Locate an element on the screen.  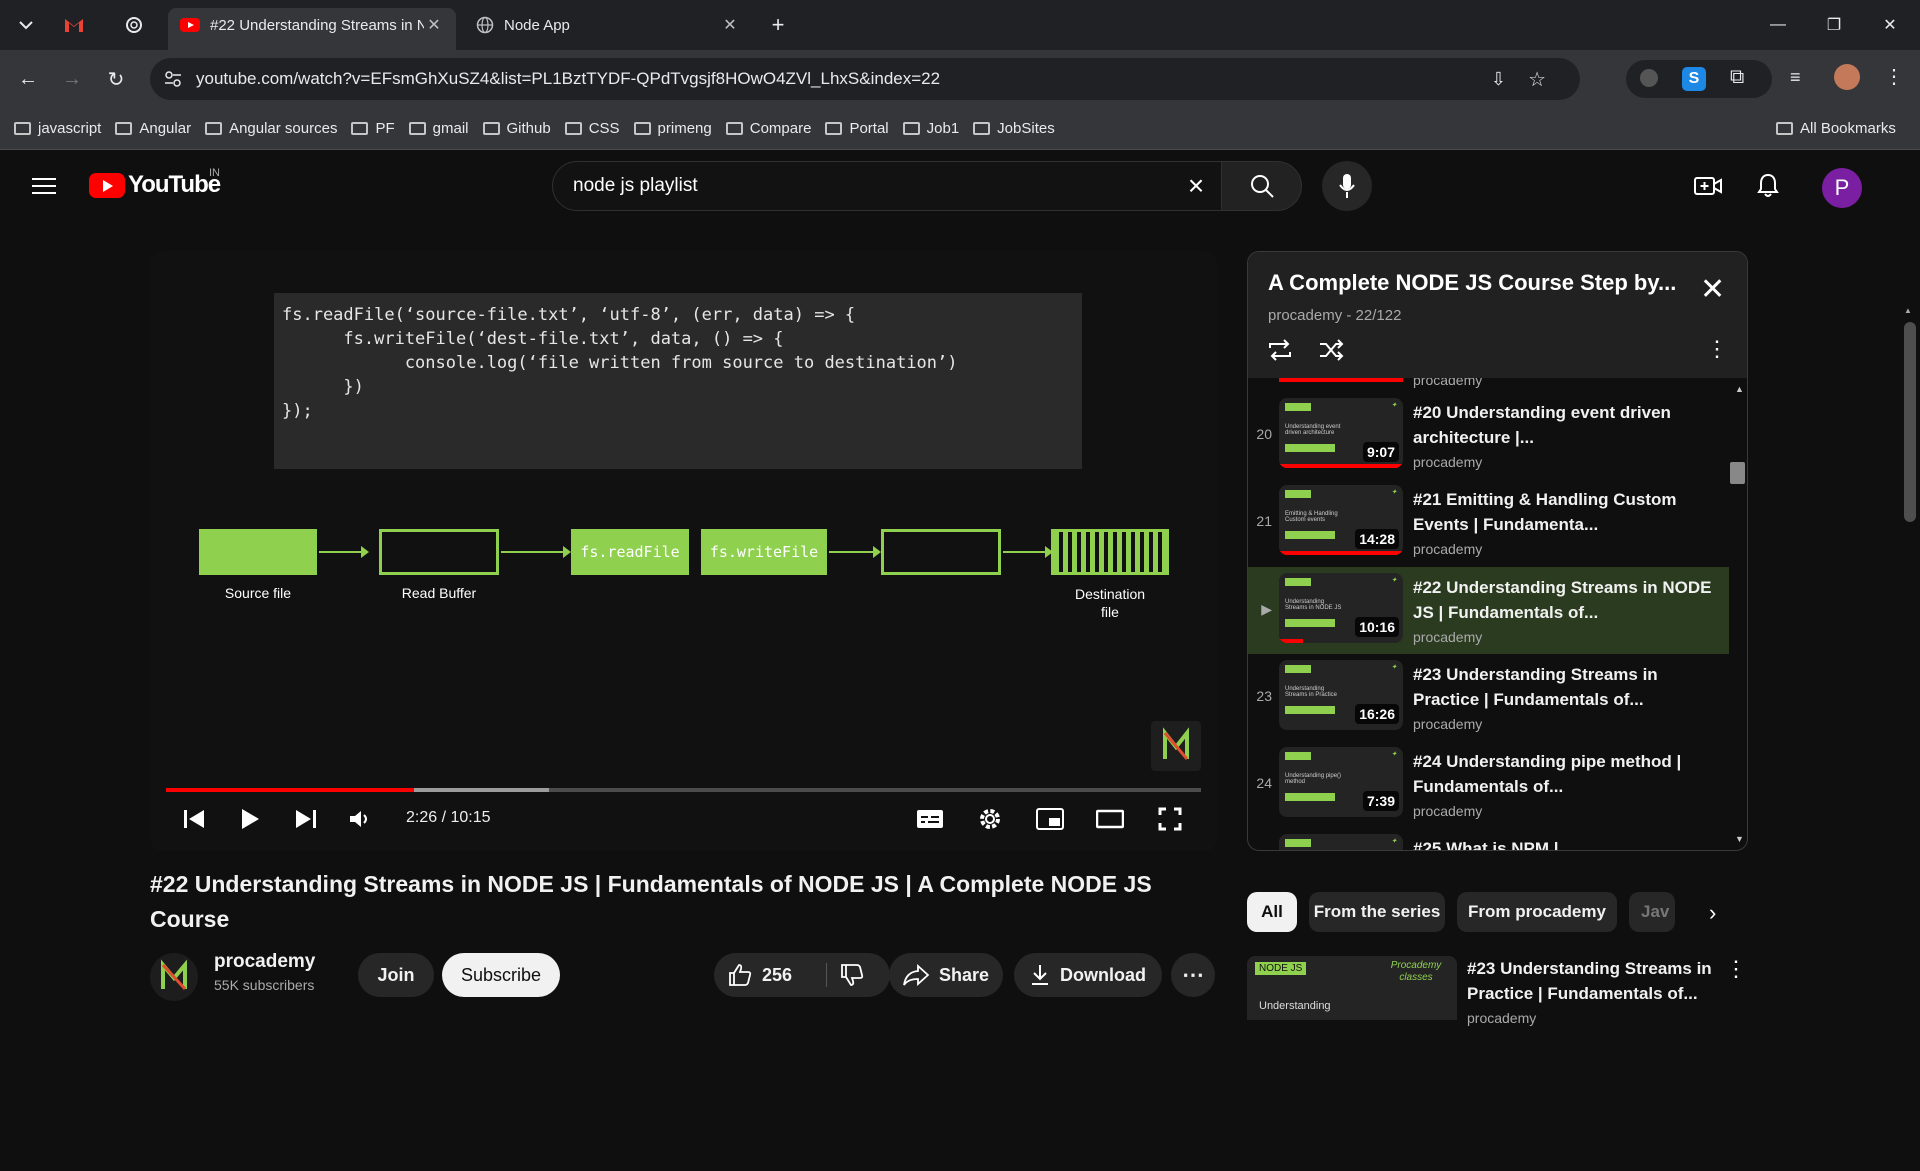
shuffle-icon is located at coordinates (1332, 350).